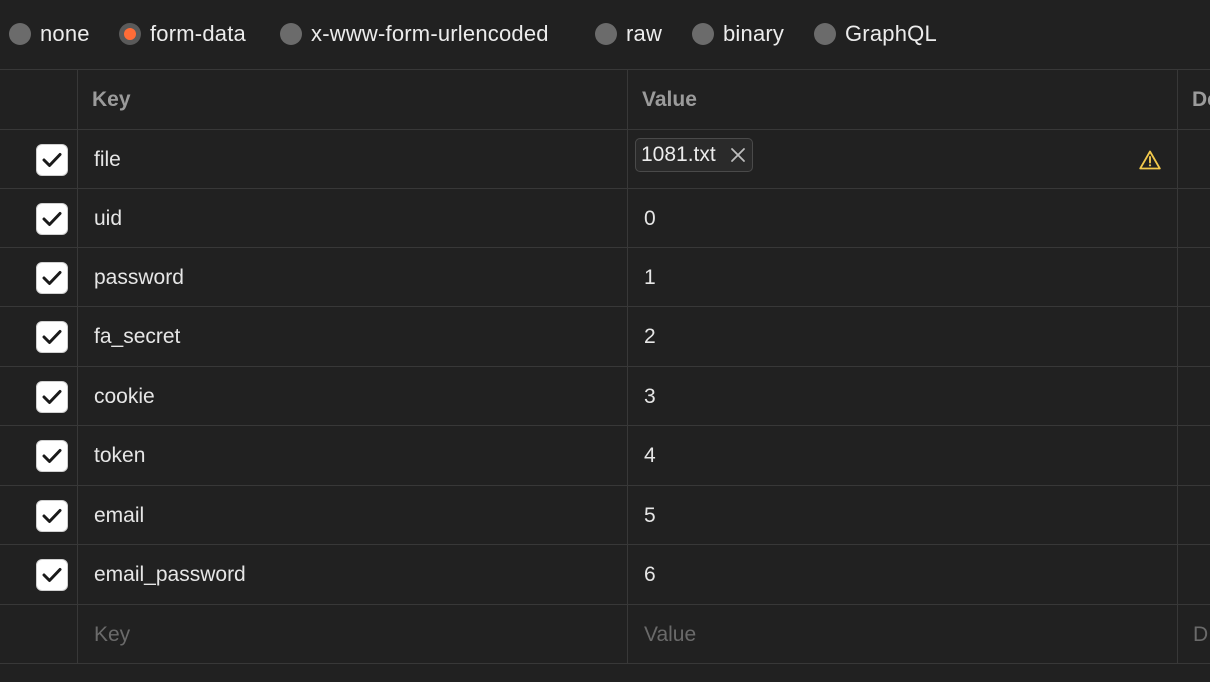 This screenshot has width=1210, height=682. Describe the element at coordinates (198, 33) in the screenshot. I see `radio-label-form-data: form-data` at that location.